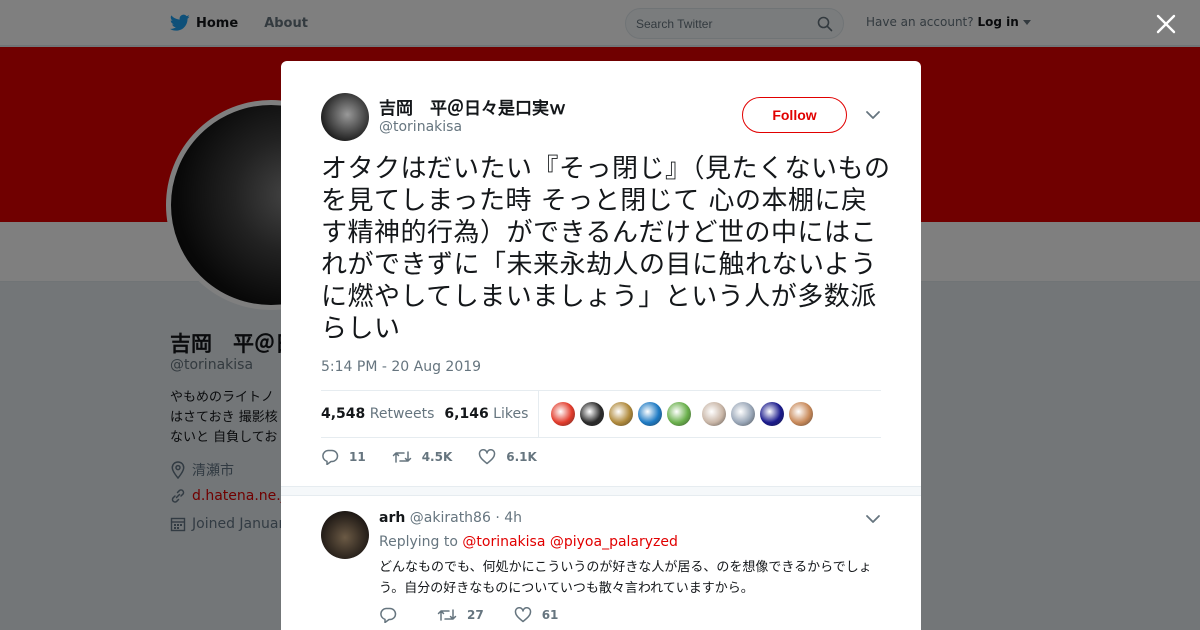 This screenshot has height=630, width=1200. I want to click on reply-action, so click(393, 615).